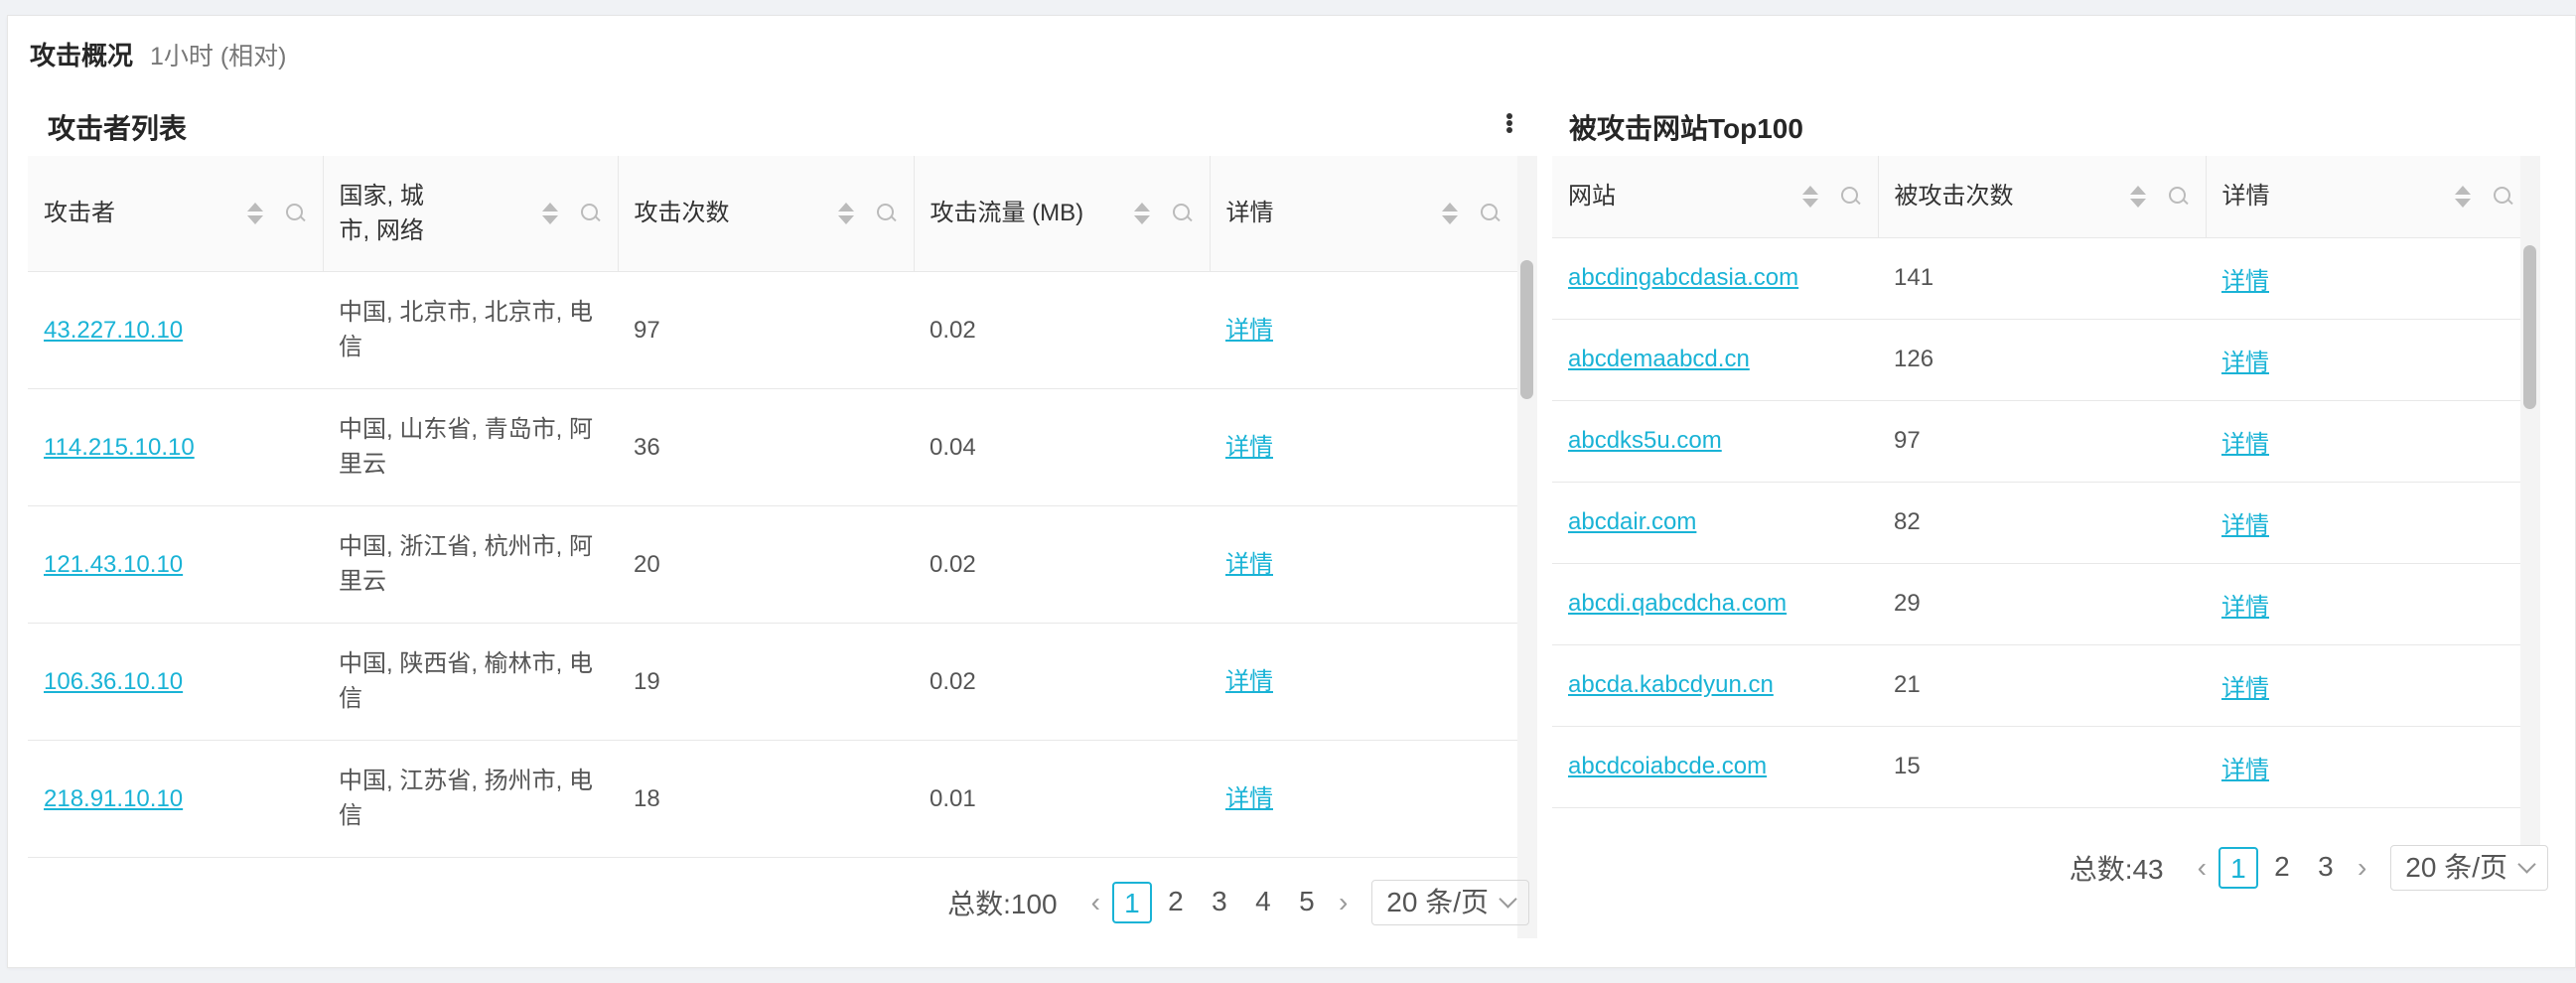 Image resolution: width=2576 pixels, height=983 pixels. Describe the element at coordinates (114, 798) in the screenshot. I see `attacker-ip-link: 218.91.10.10` at that location.